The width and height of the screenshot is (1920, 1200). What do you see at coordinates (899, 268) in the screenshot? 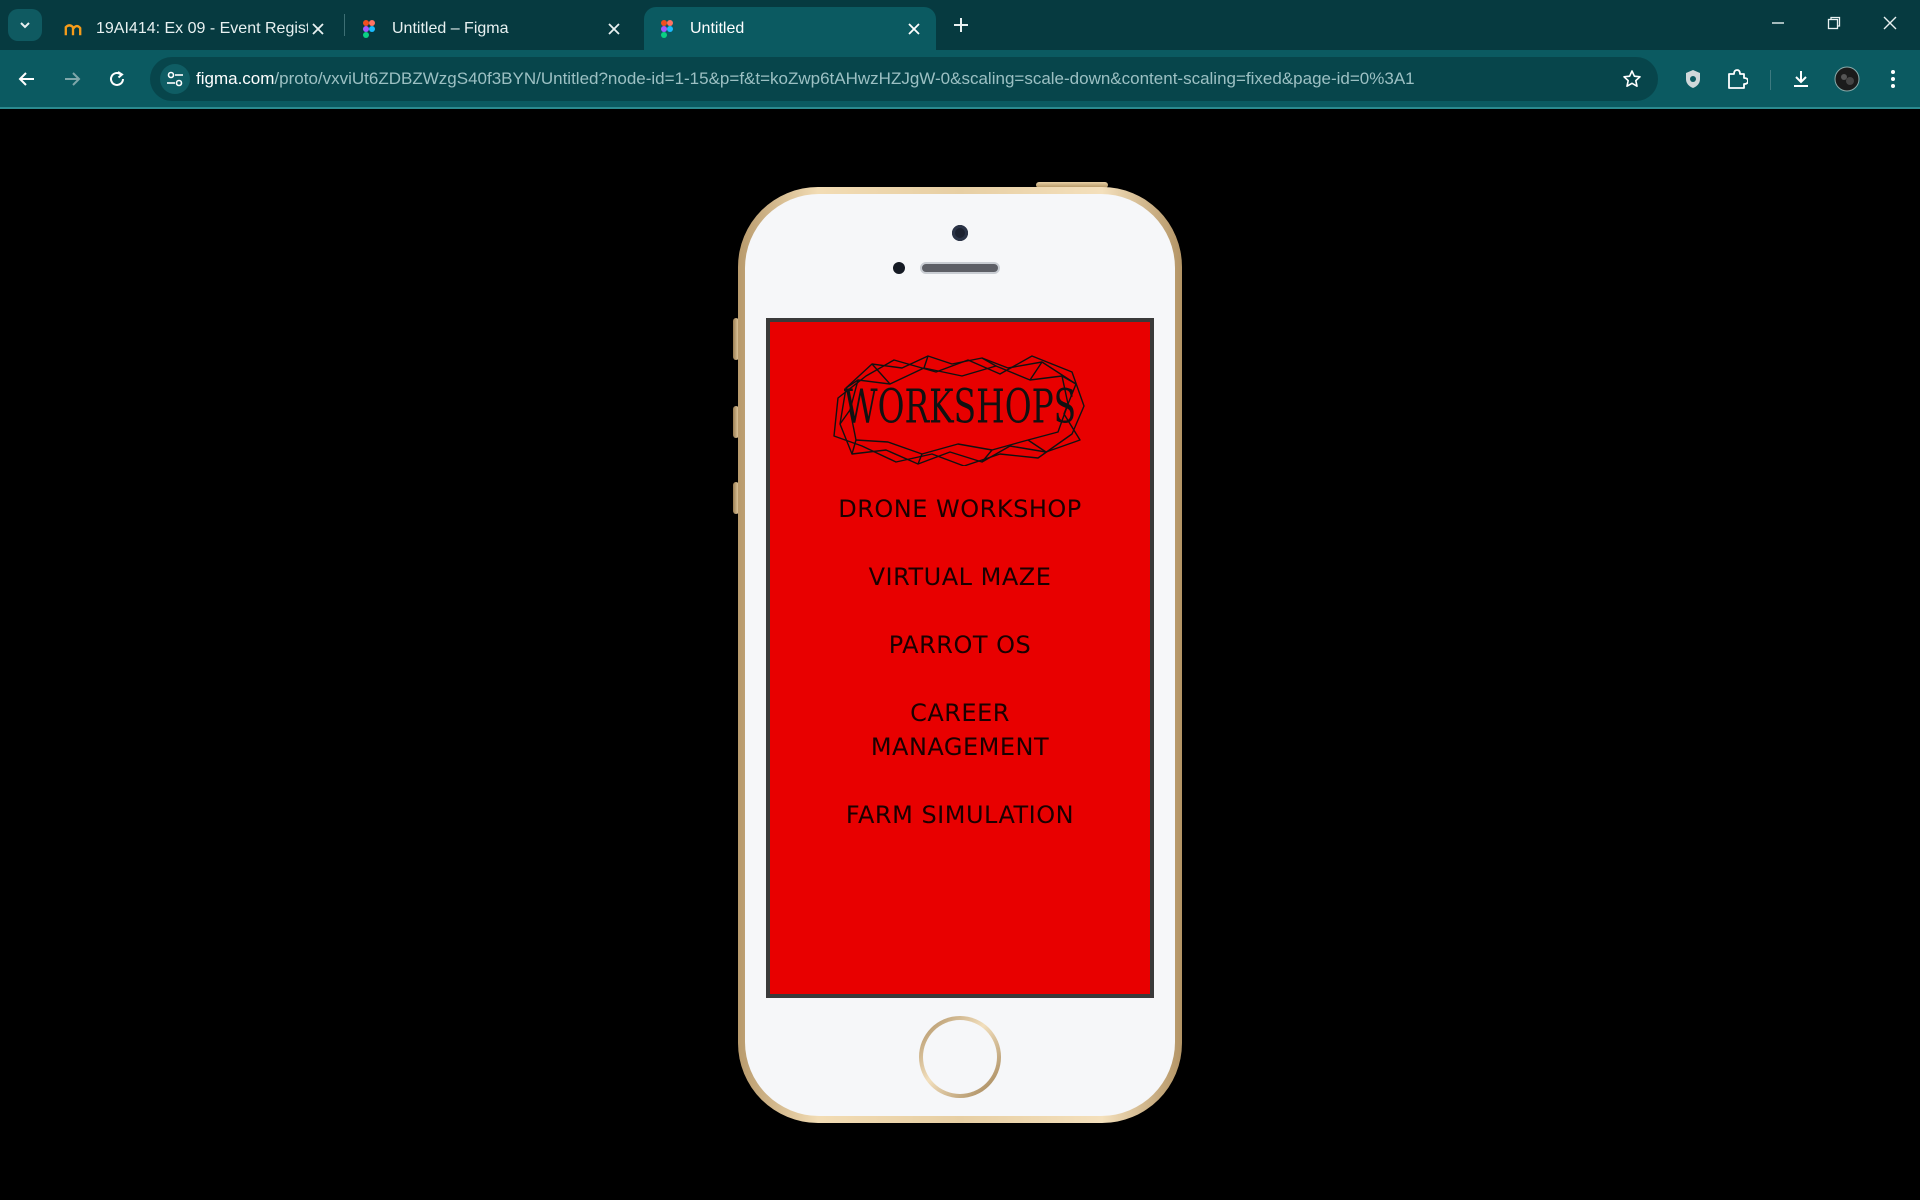
I see `phone-sensor` at bounding box center [899, 268].